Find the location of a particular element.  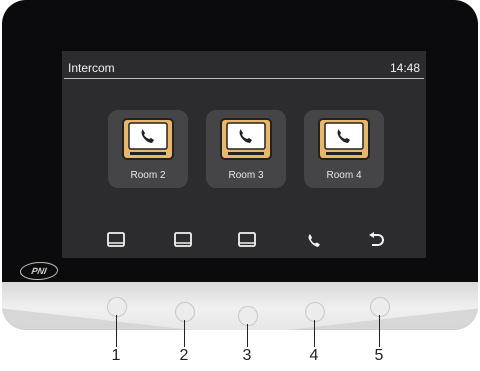

phone-icon is located at coordinates (314, 240).